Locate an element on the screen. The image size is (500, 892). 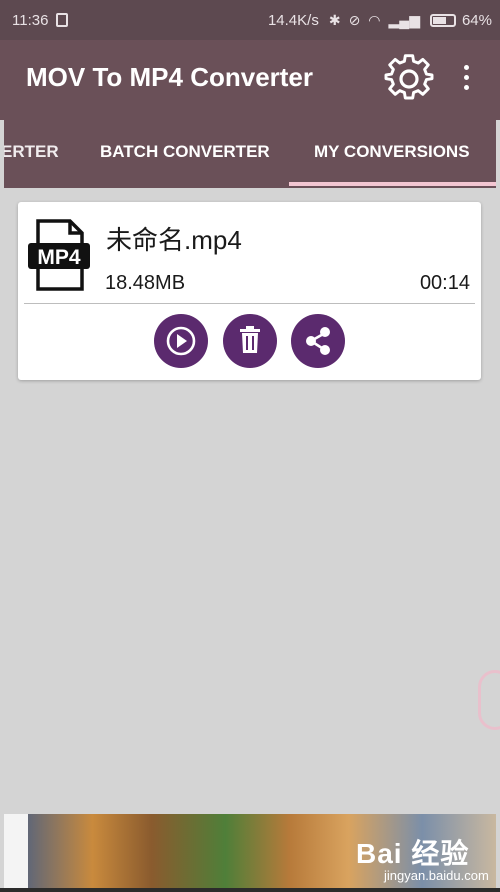
app-title: MOV To MP4 Converter is located at coordinates (170, 77).